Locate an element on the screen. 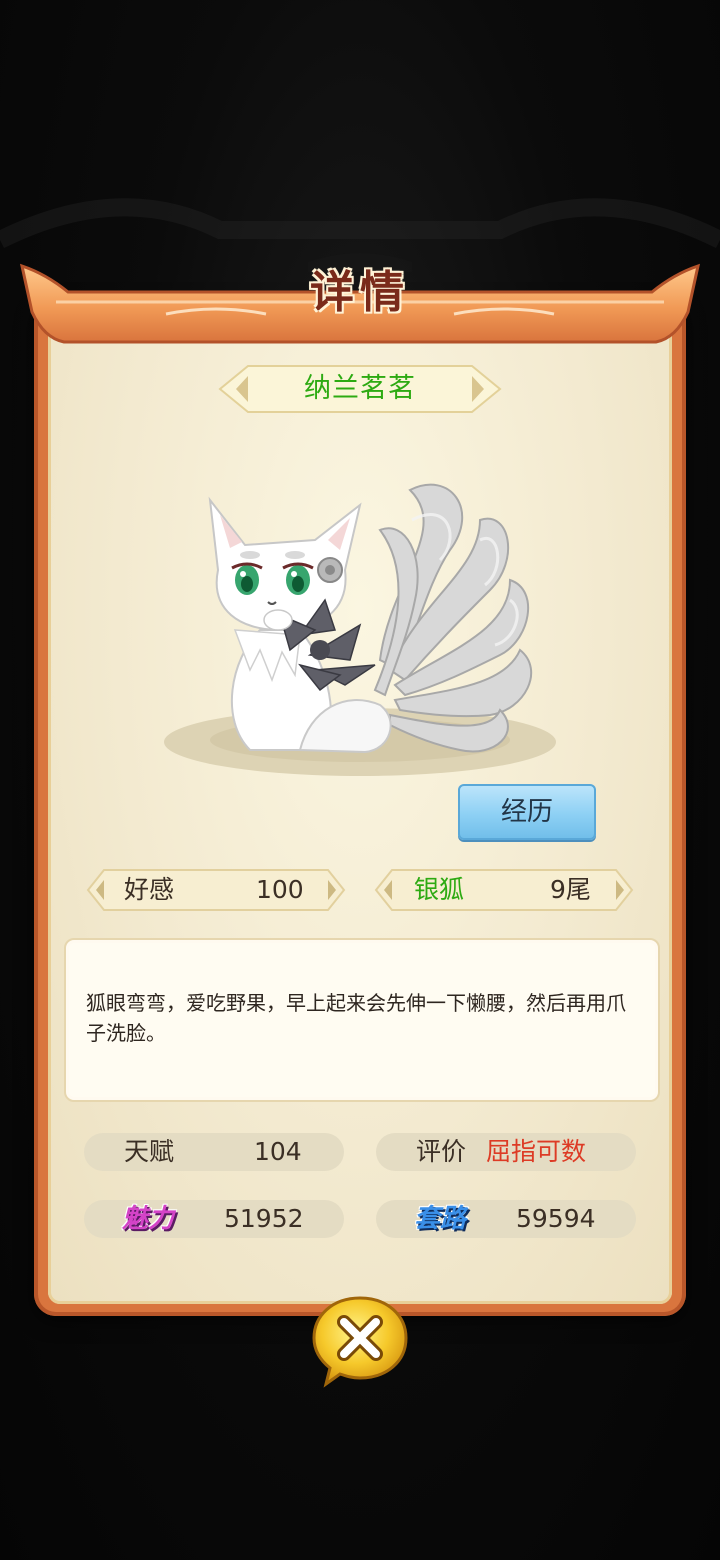 The width and height of the screenshot is (720, 1560). charm-pill: 魅力 51952 is located at coordinates (214, 1219).